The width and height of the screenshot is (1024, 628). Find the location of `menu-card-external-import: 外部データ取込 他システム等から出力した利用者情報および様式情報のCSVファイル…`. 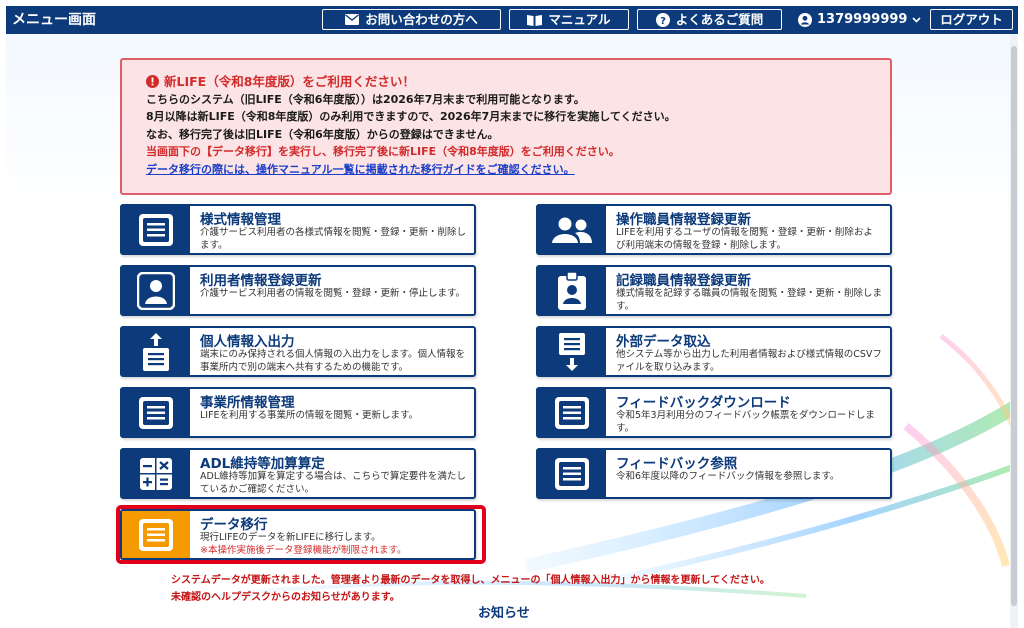

menu-card-external-import: 外部データ取込 他システム等から出力した利用者情報および様式情報のCSVファイル… is located at coordinates (714, 351).